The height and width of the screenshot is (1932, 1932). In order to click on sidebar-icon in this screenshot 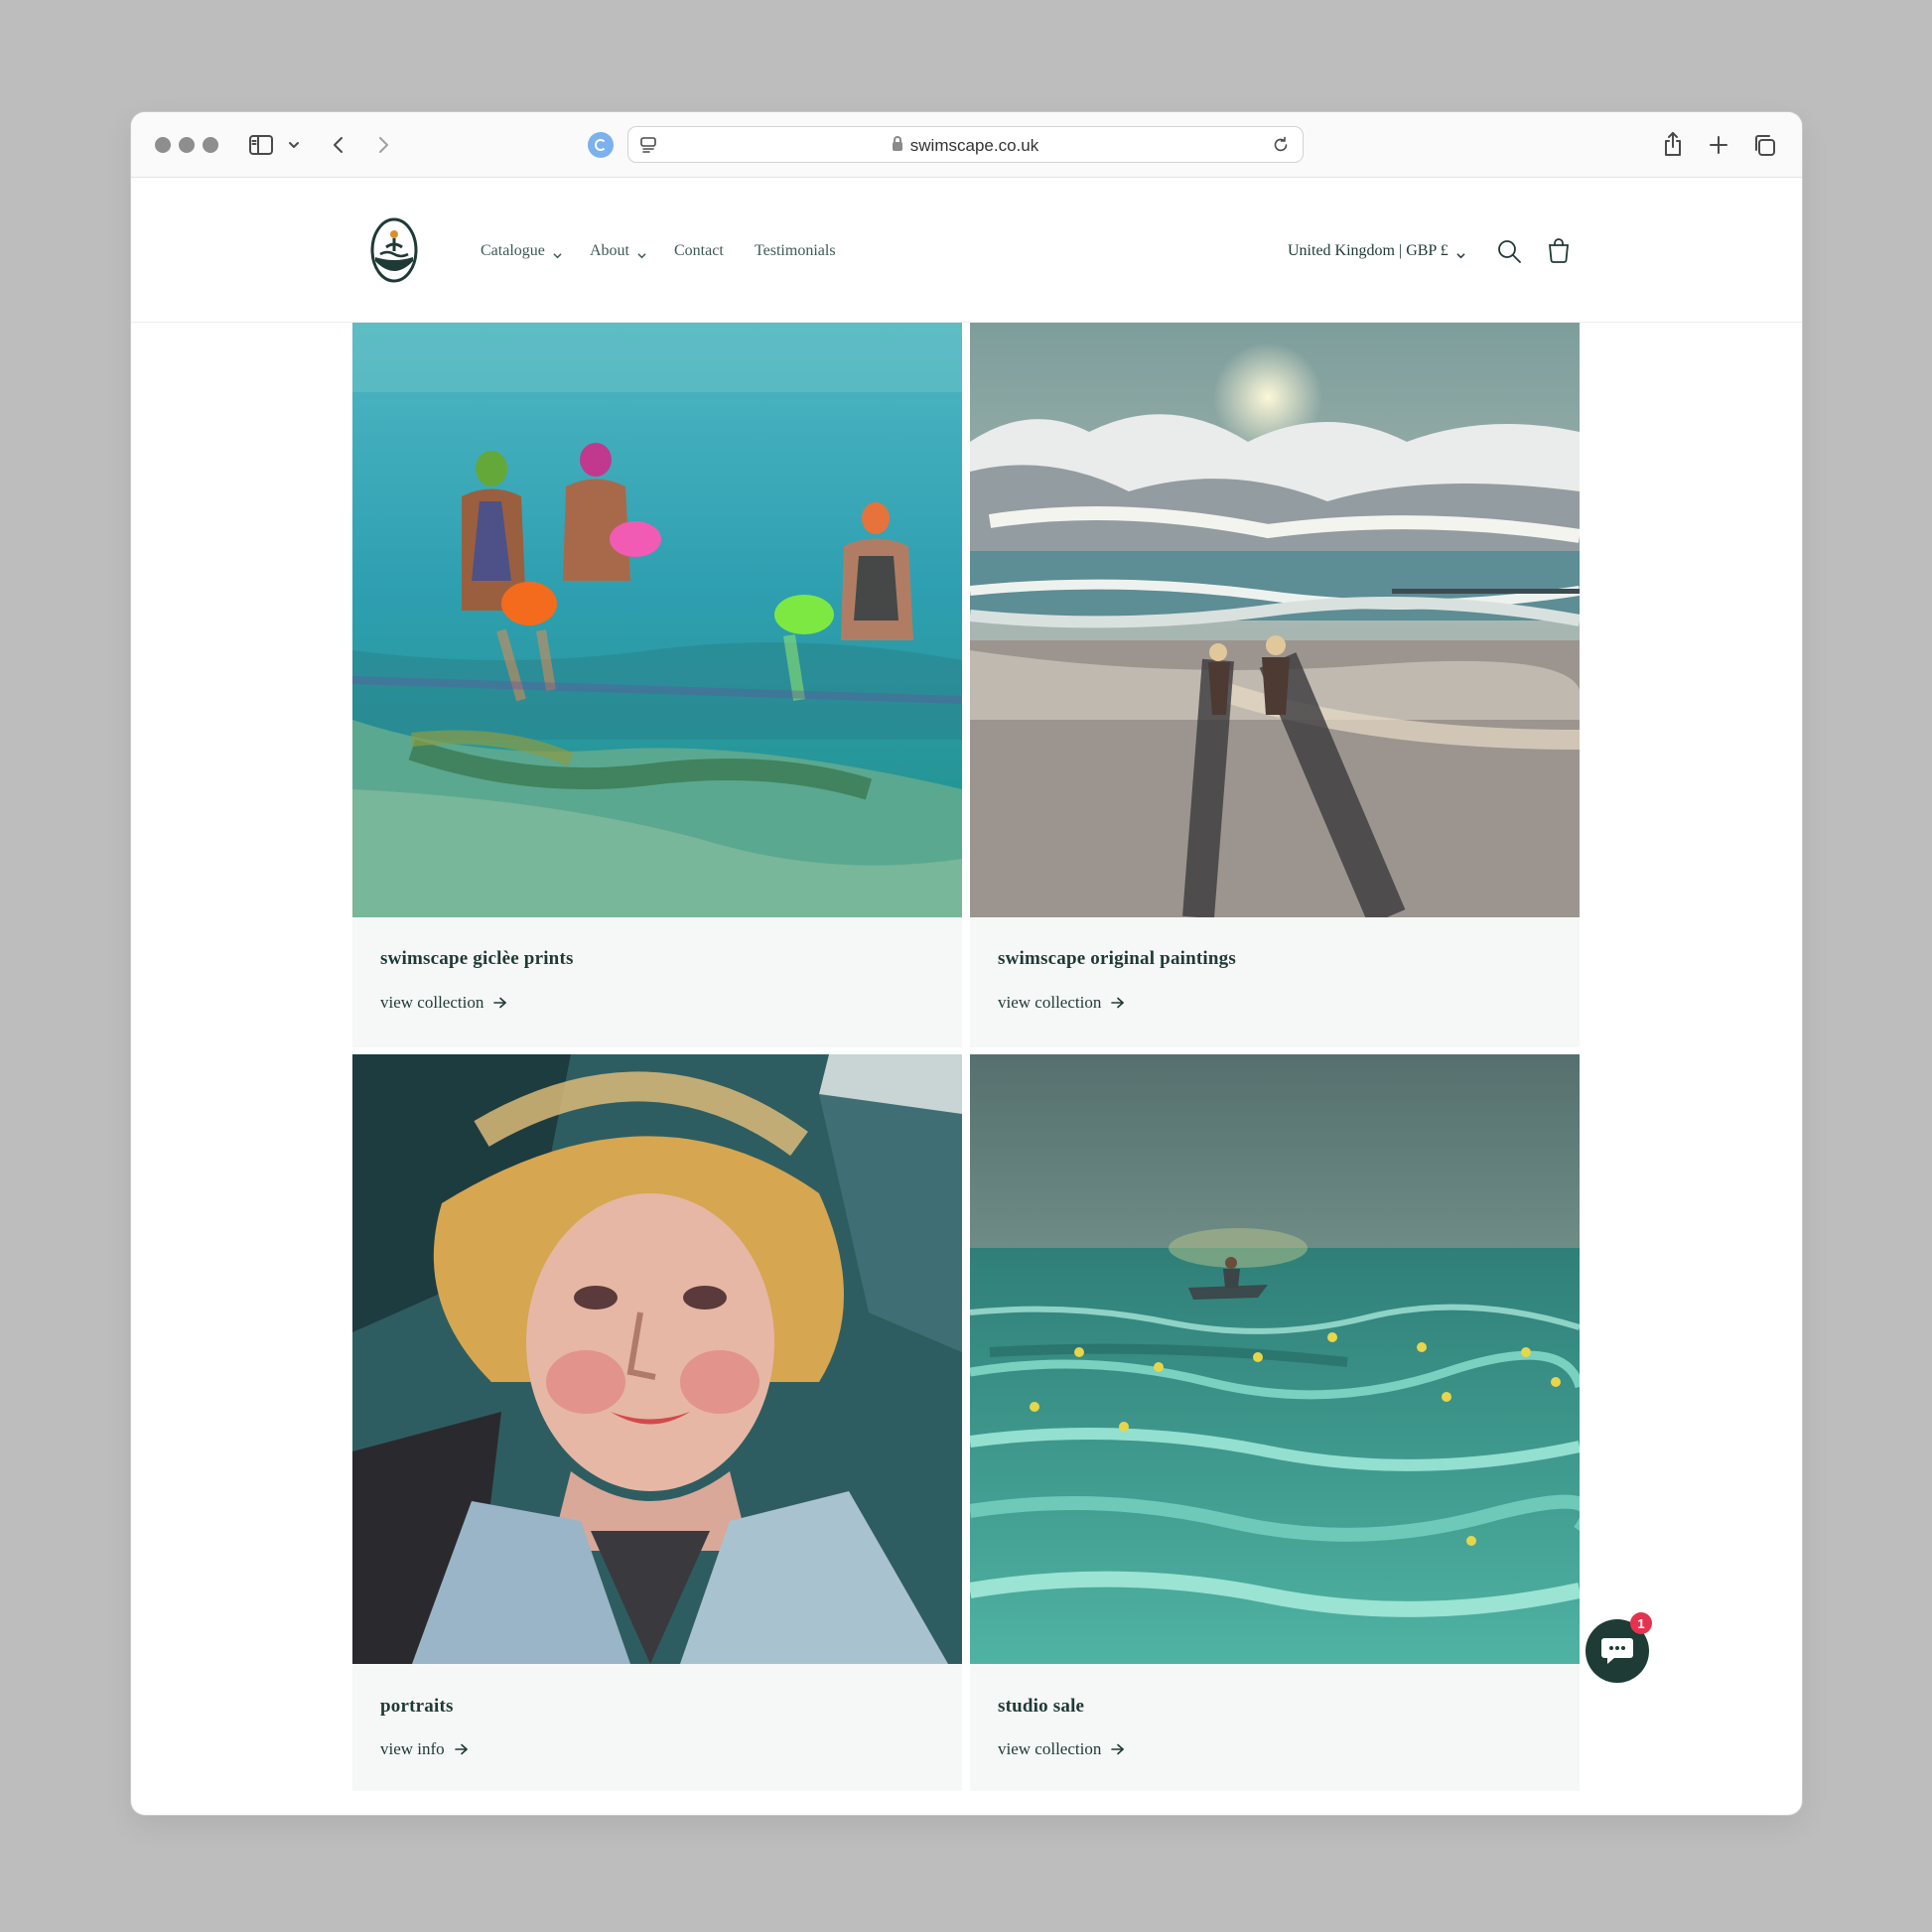, I will do `click(261, 145)`.